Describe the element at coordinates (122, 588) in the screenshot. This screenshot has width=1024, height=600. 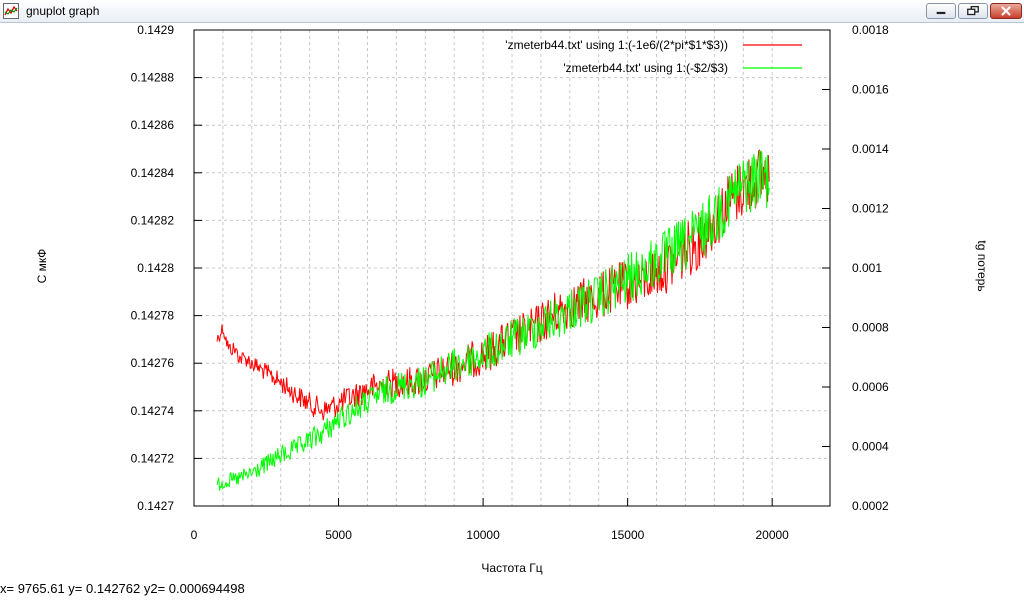
I see `coordinate-readout: x= 9765.61 y= 0.142762 y2= 0.000694498` at that location.